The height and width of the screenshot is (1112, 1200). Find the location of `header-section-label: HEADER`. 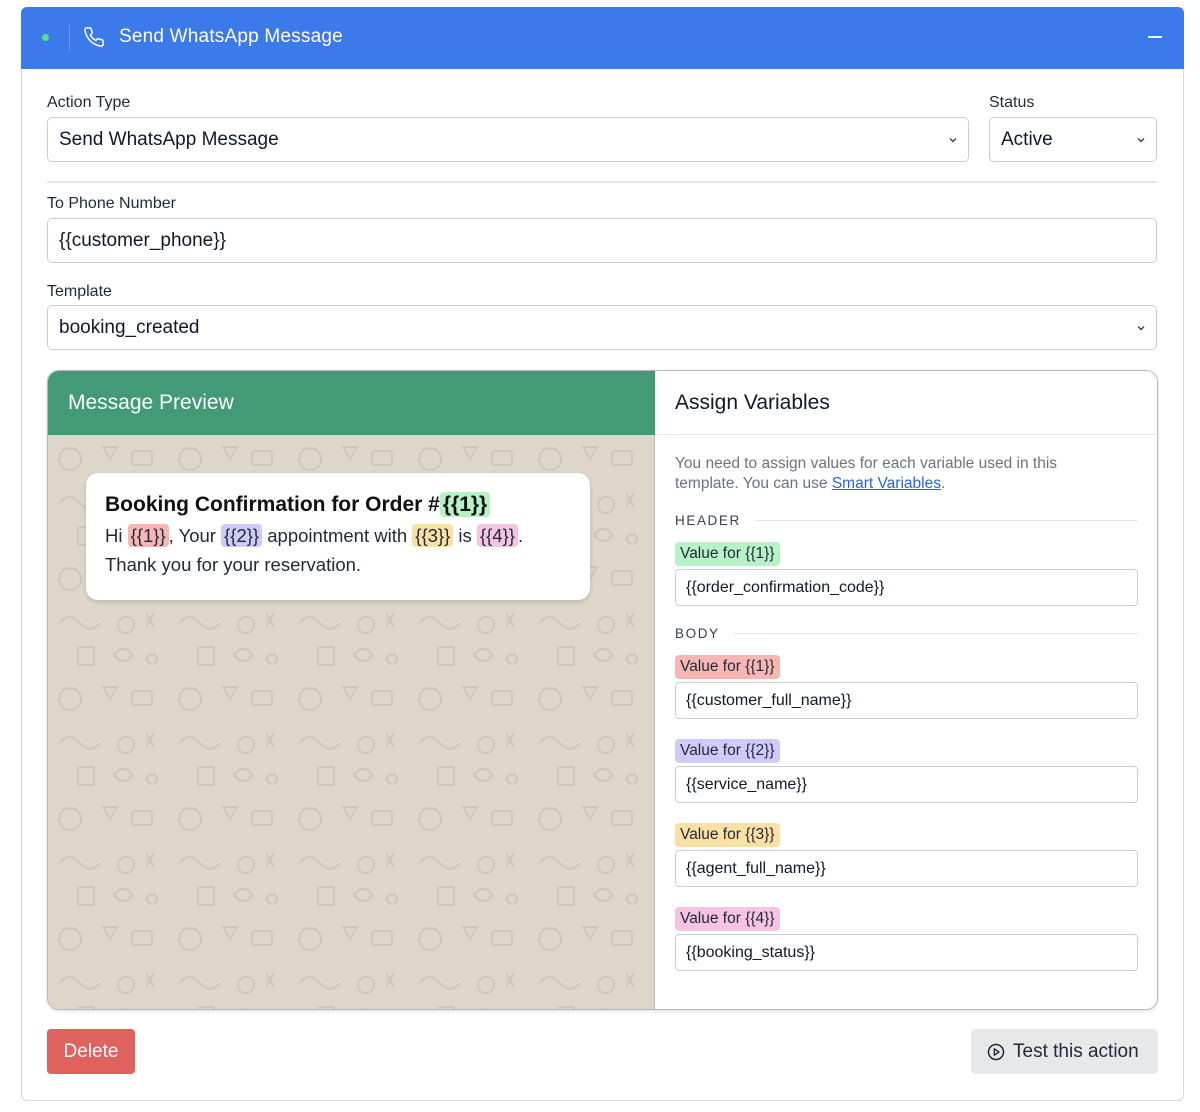

header-section-label: HEADER is located at coordinates (708, 520).